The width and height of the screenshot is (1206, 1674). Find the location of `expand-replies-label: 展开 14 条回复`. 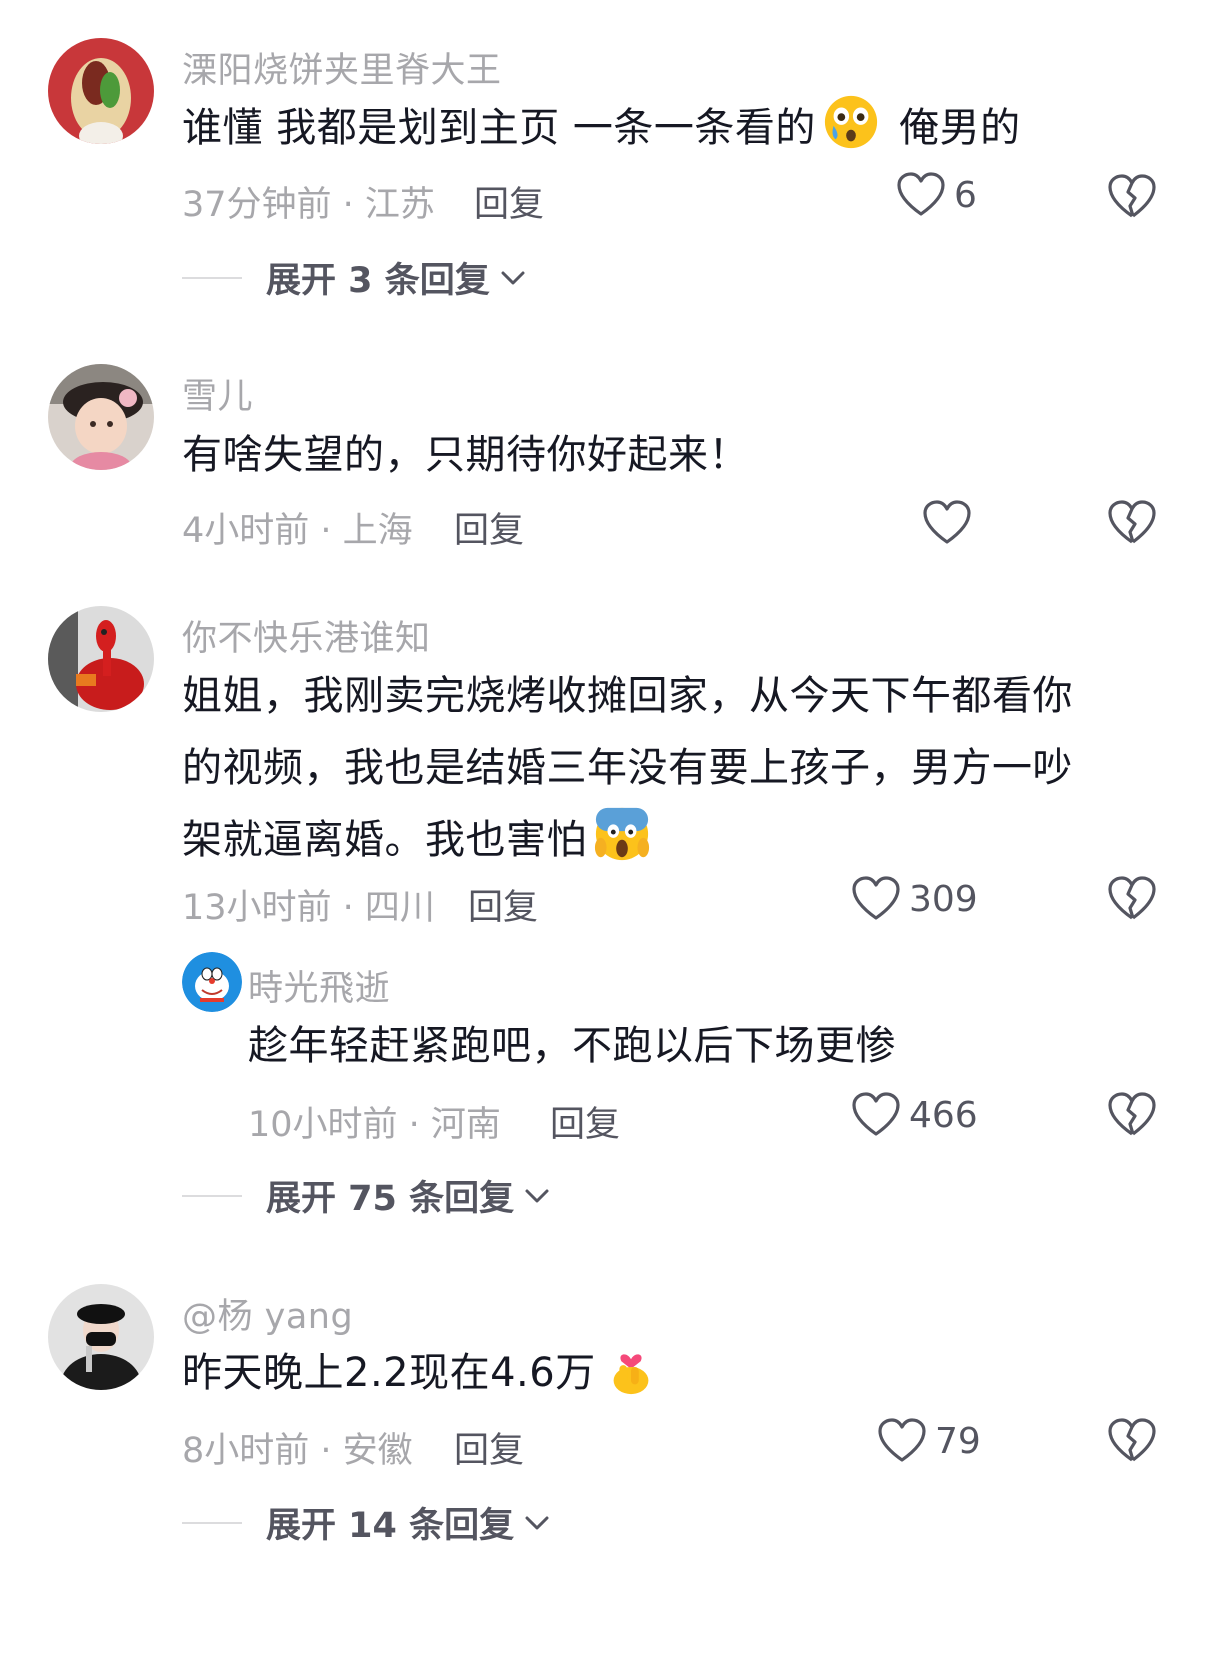

expand-replies-label: 展开 14 条回复 is located at coordinates (390, 1526).